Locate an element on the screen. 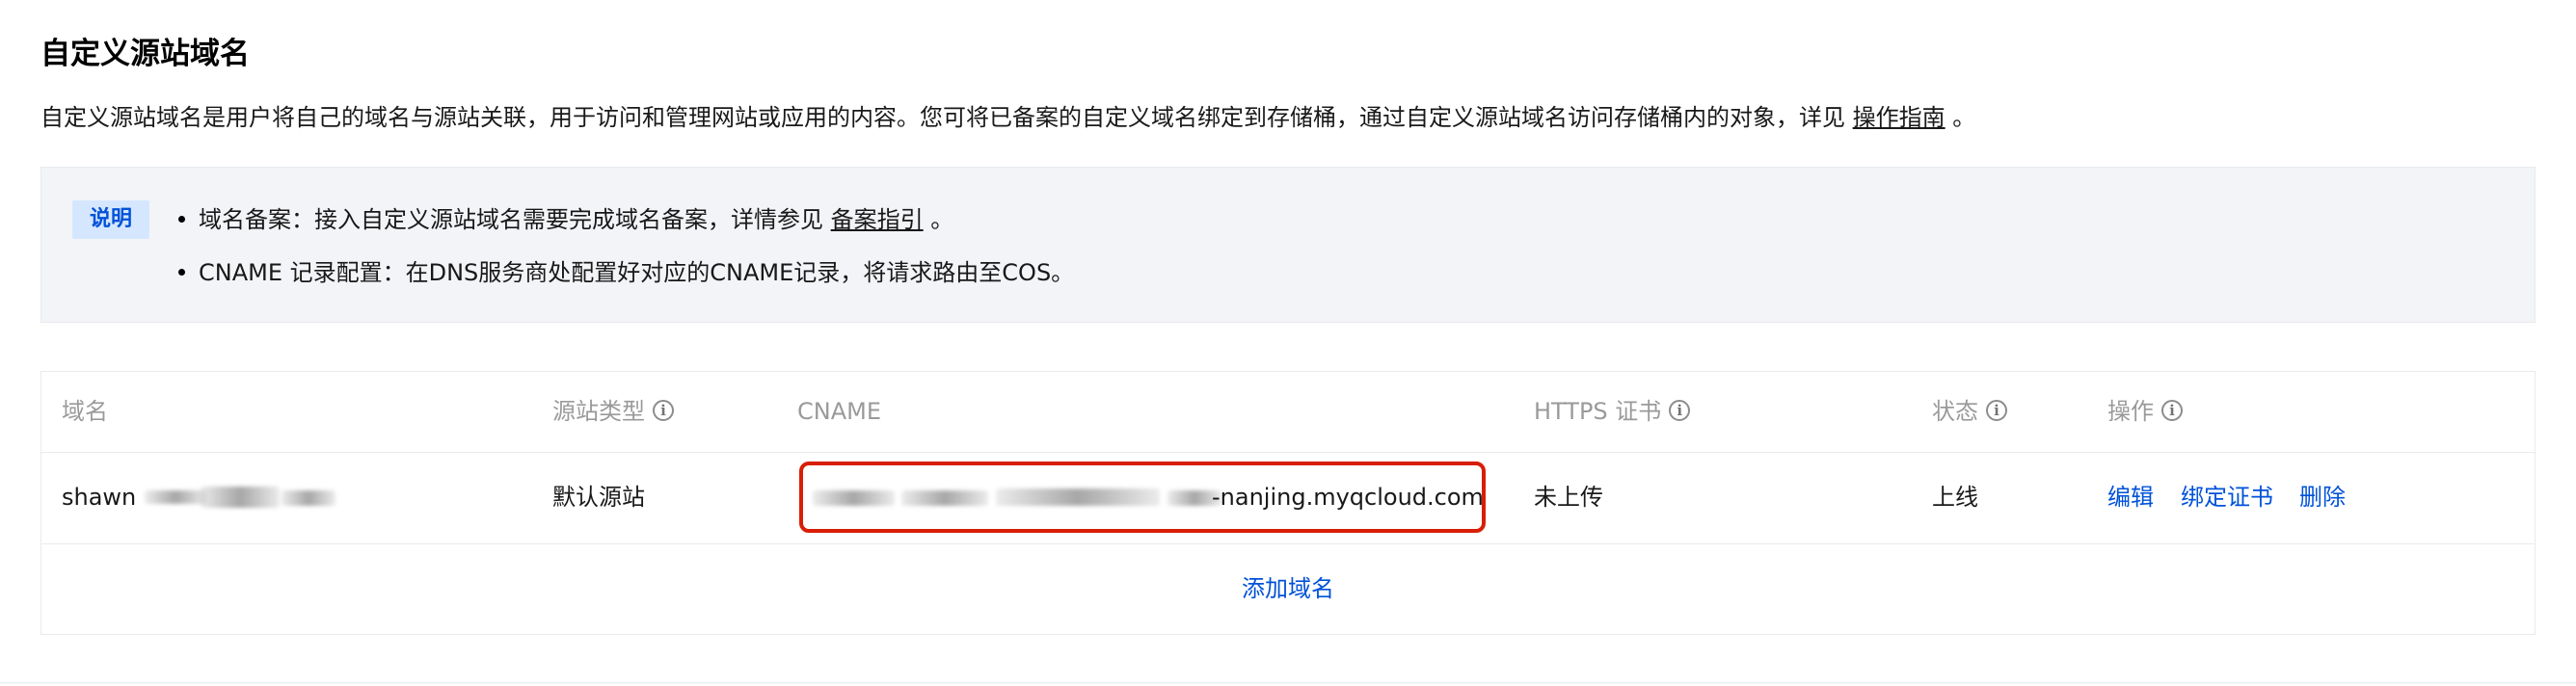  cname-highlight-frame is located at coordinates (1142, 497).